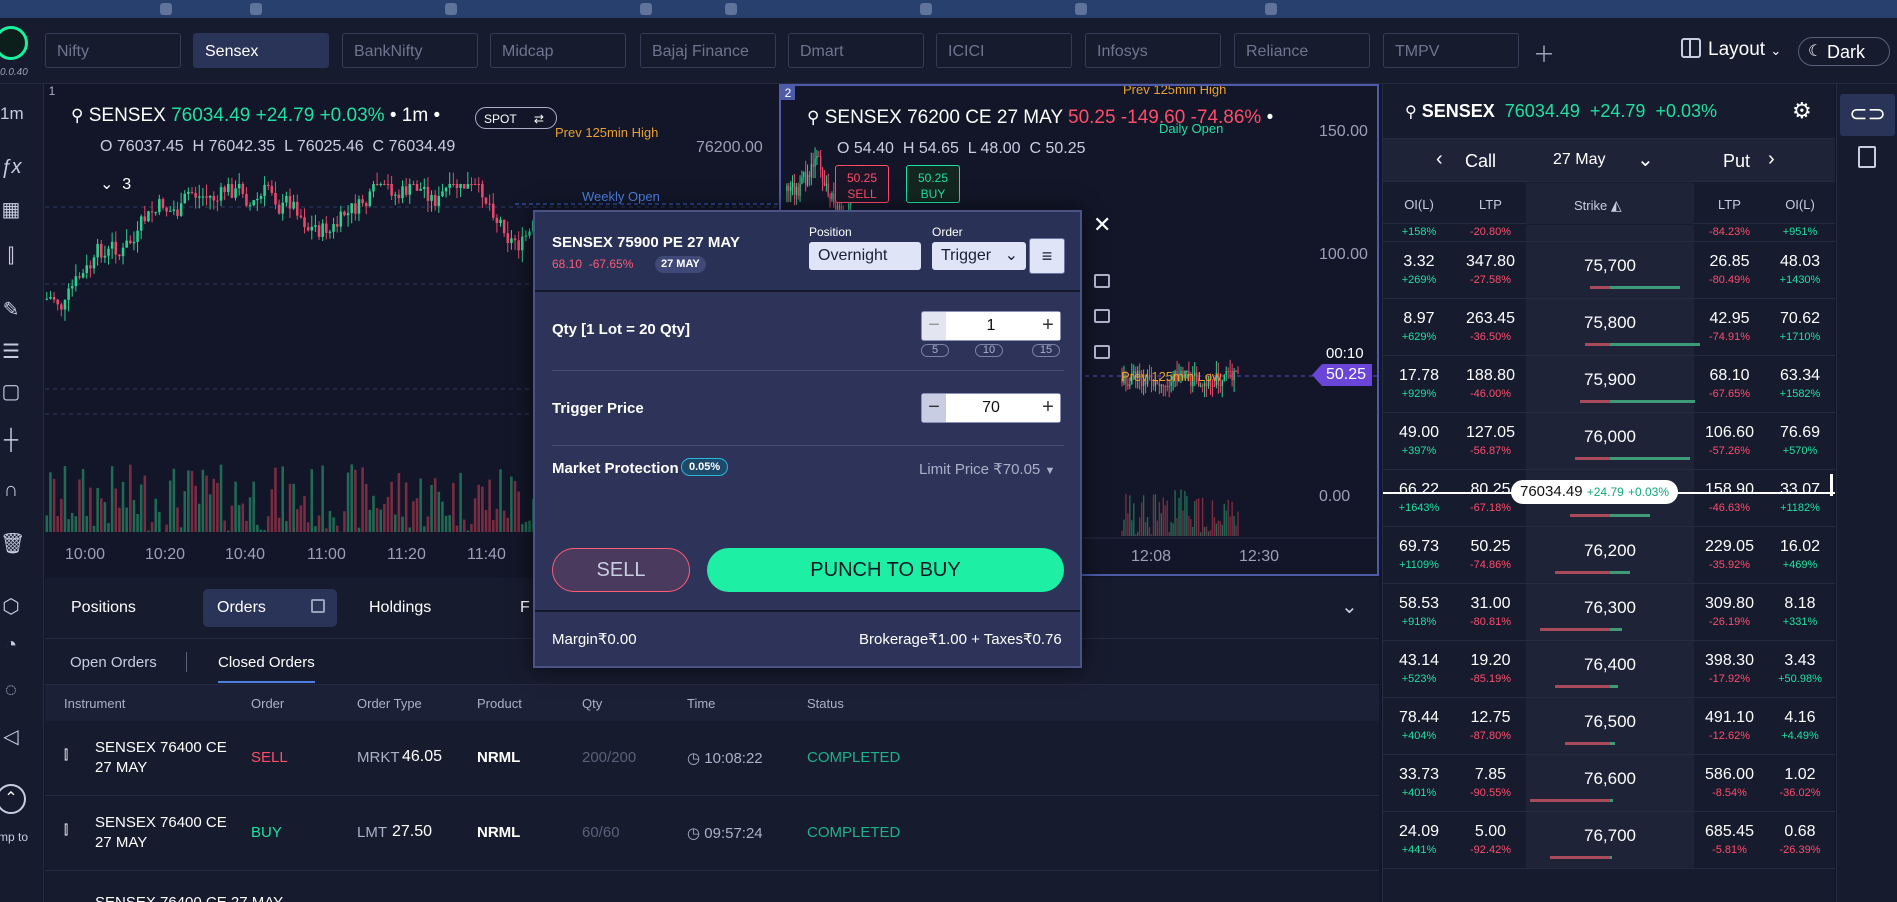 This screenshot has width=1897, height=902. I want to click on rectangle-icon: ▢, so click(11, 391).